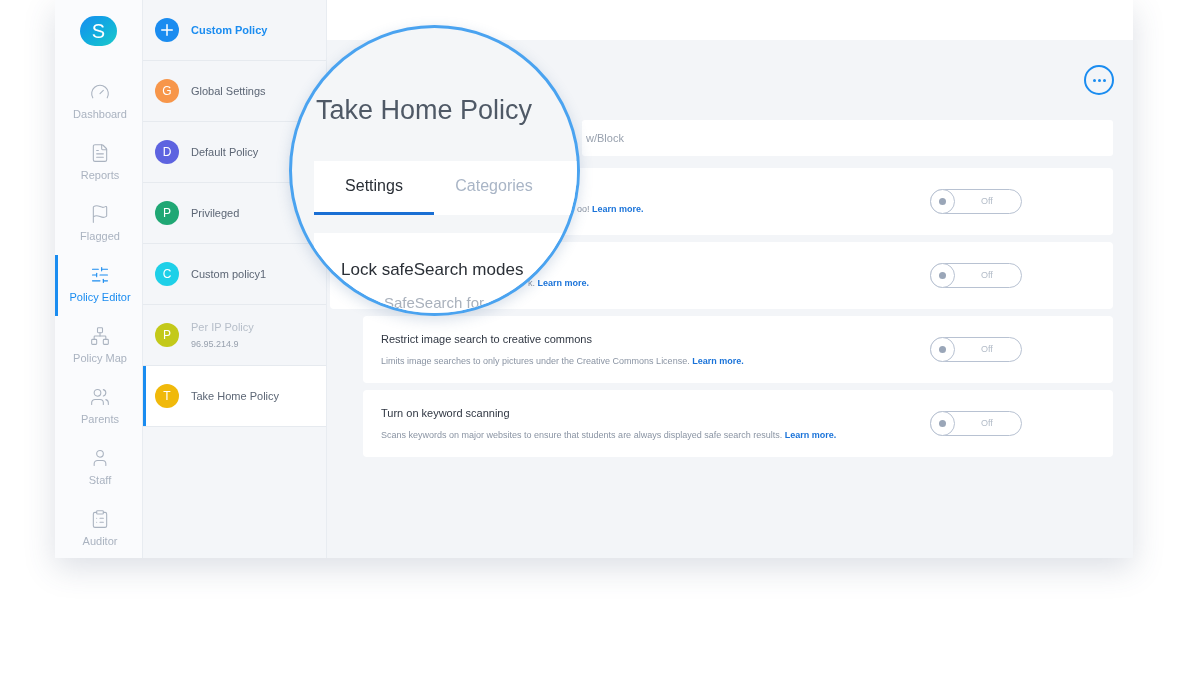 This screenshot has width=1184, height=674. I want to click on policy-item: Custom Policy, so click(216, 30).